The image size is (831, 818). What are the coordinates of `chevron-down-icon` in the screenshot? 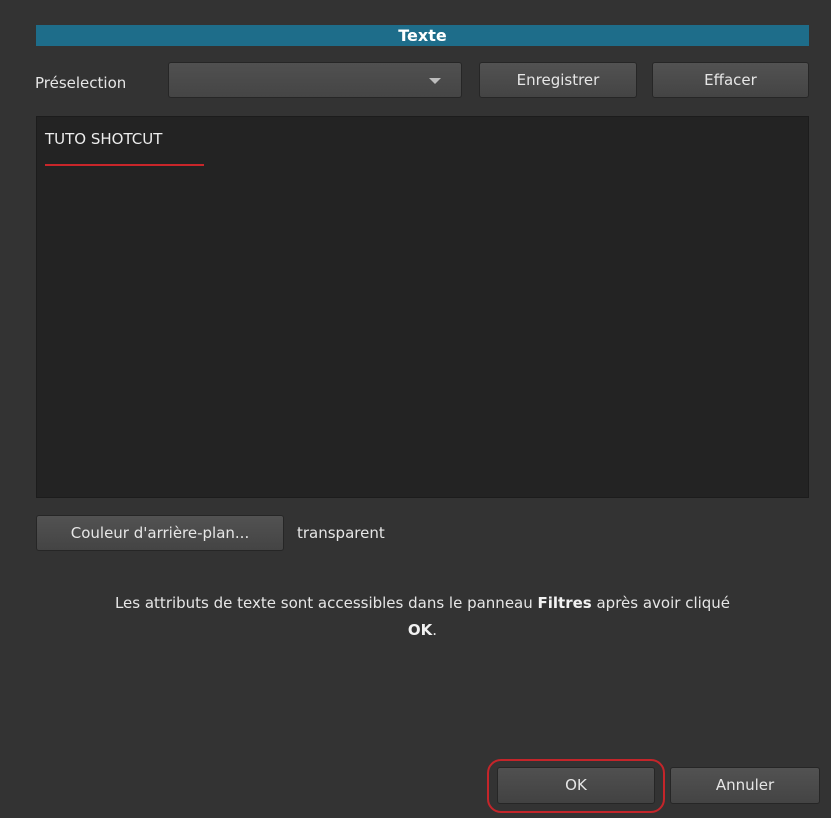 It's located at (435, 81).